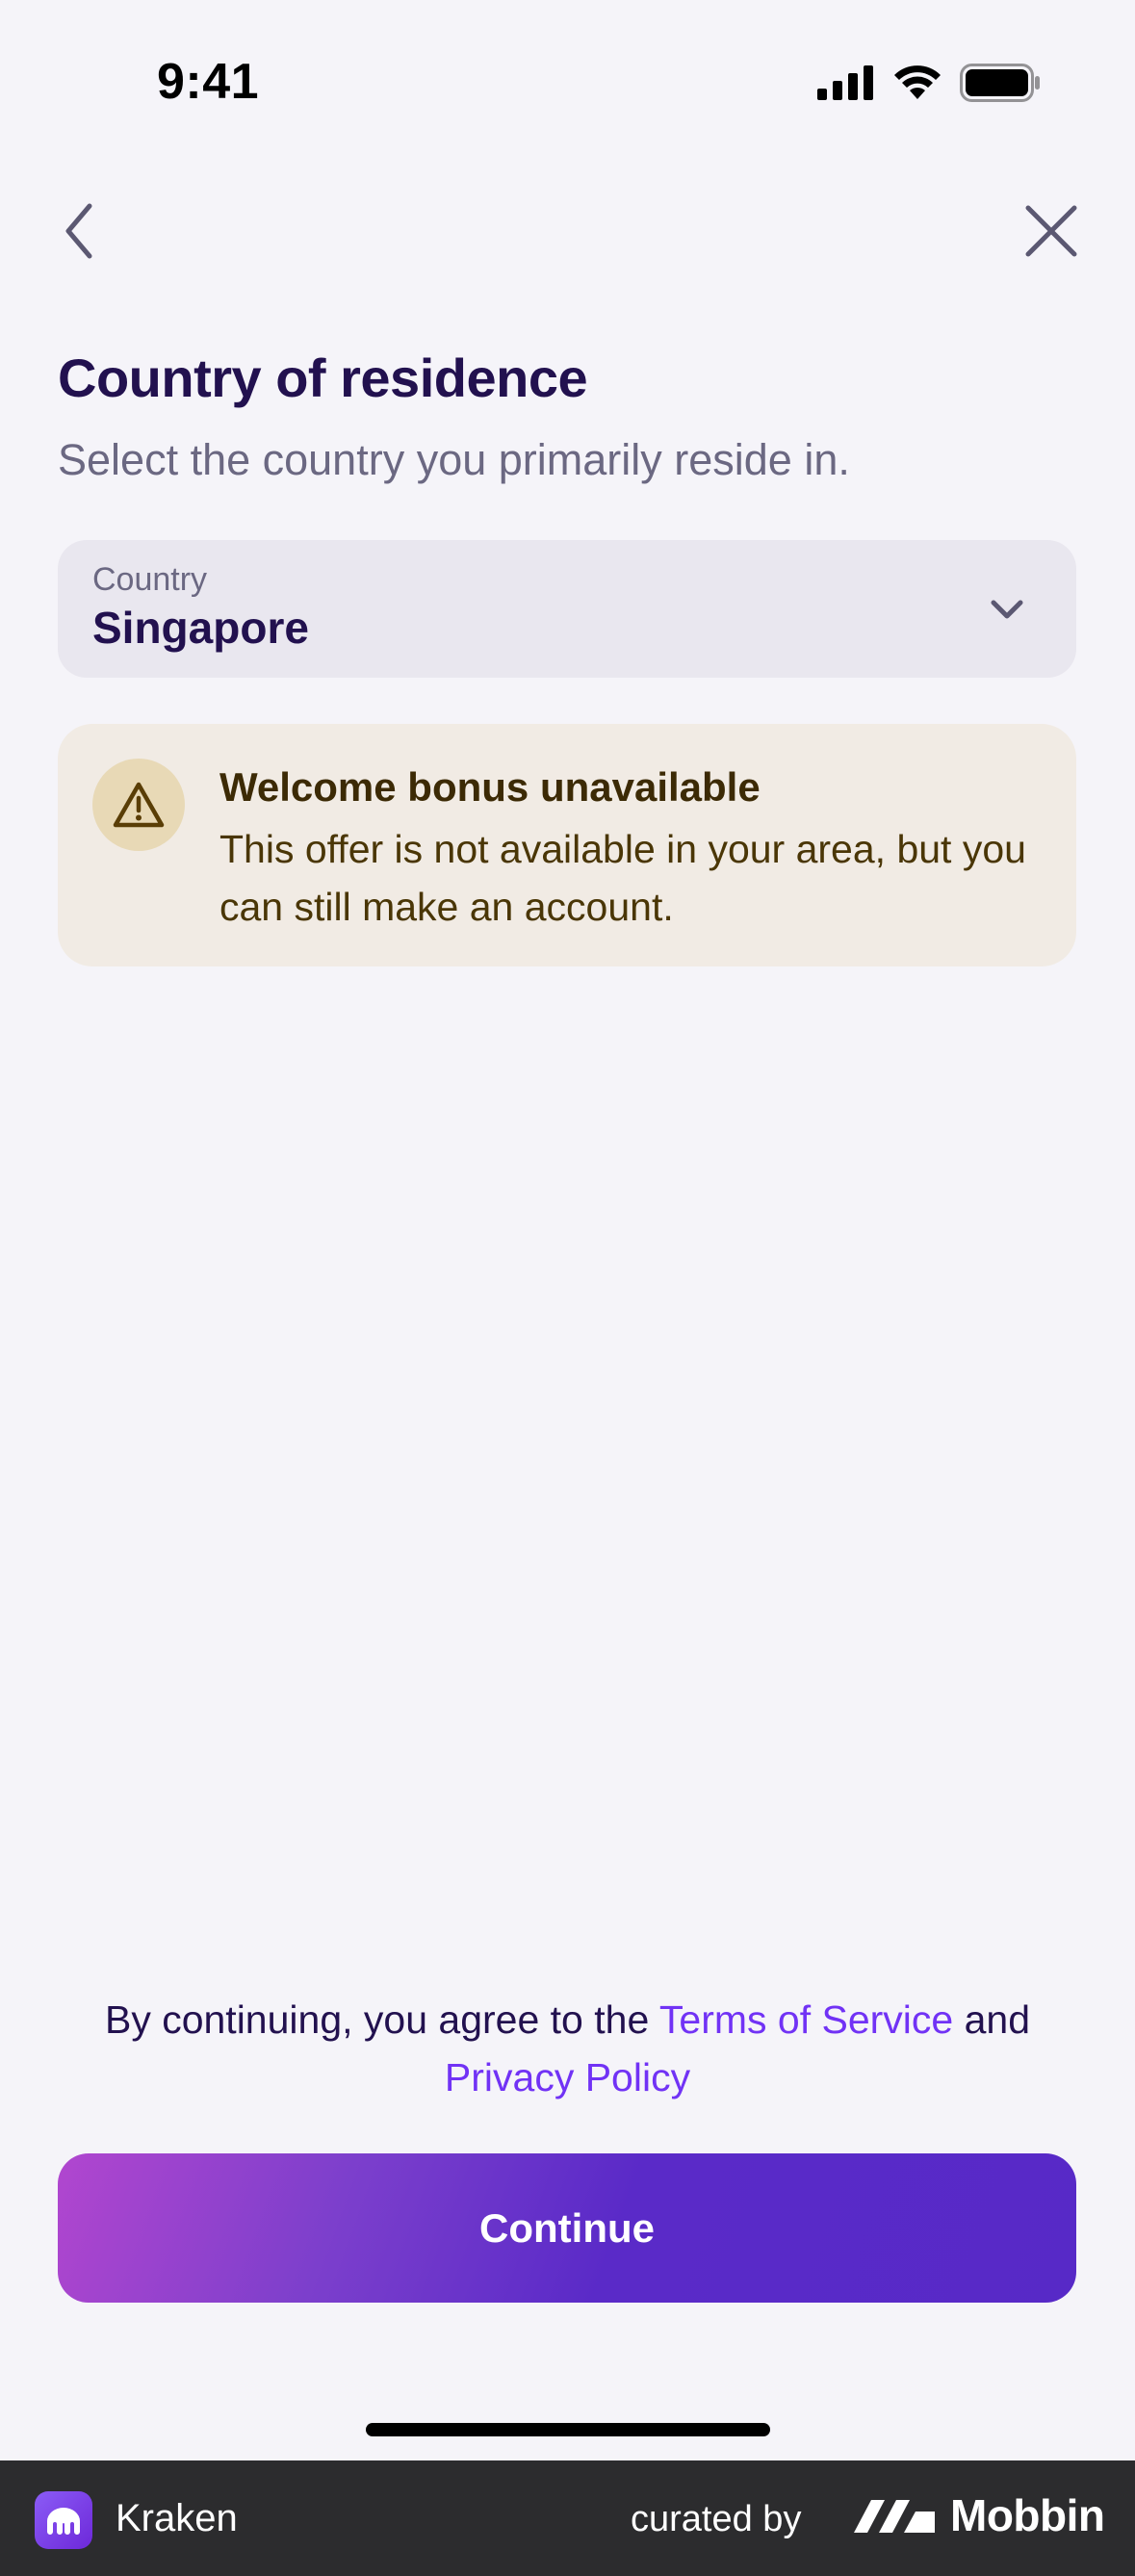  Describe the element at coordinates (323, 378) in the screenshot. I see `page-title: Country of residence` at that location.